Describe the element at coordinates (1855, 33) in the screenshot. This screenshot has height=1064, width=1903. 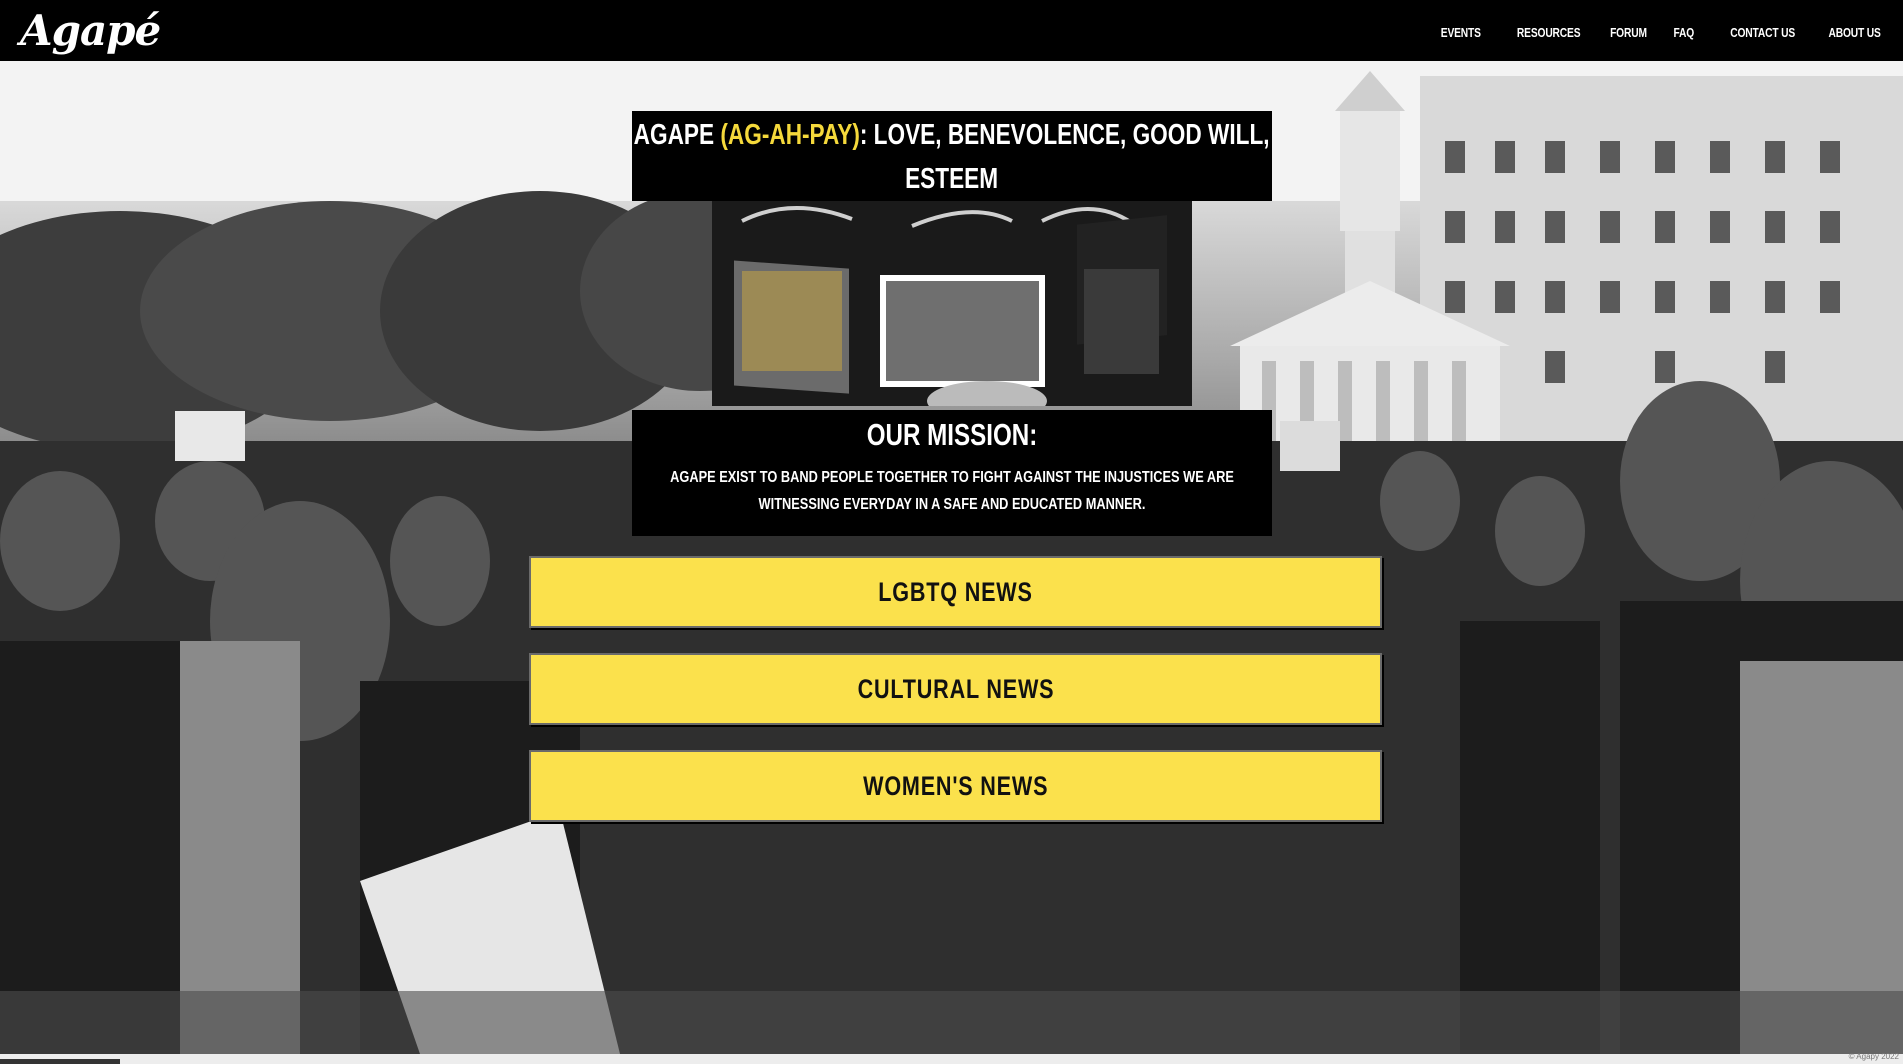
I see `nav-link-about-us: ABOUT US` at that location.